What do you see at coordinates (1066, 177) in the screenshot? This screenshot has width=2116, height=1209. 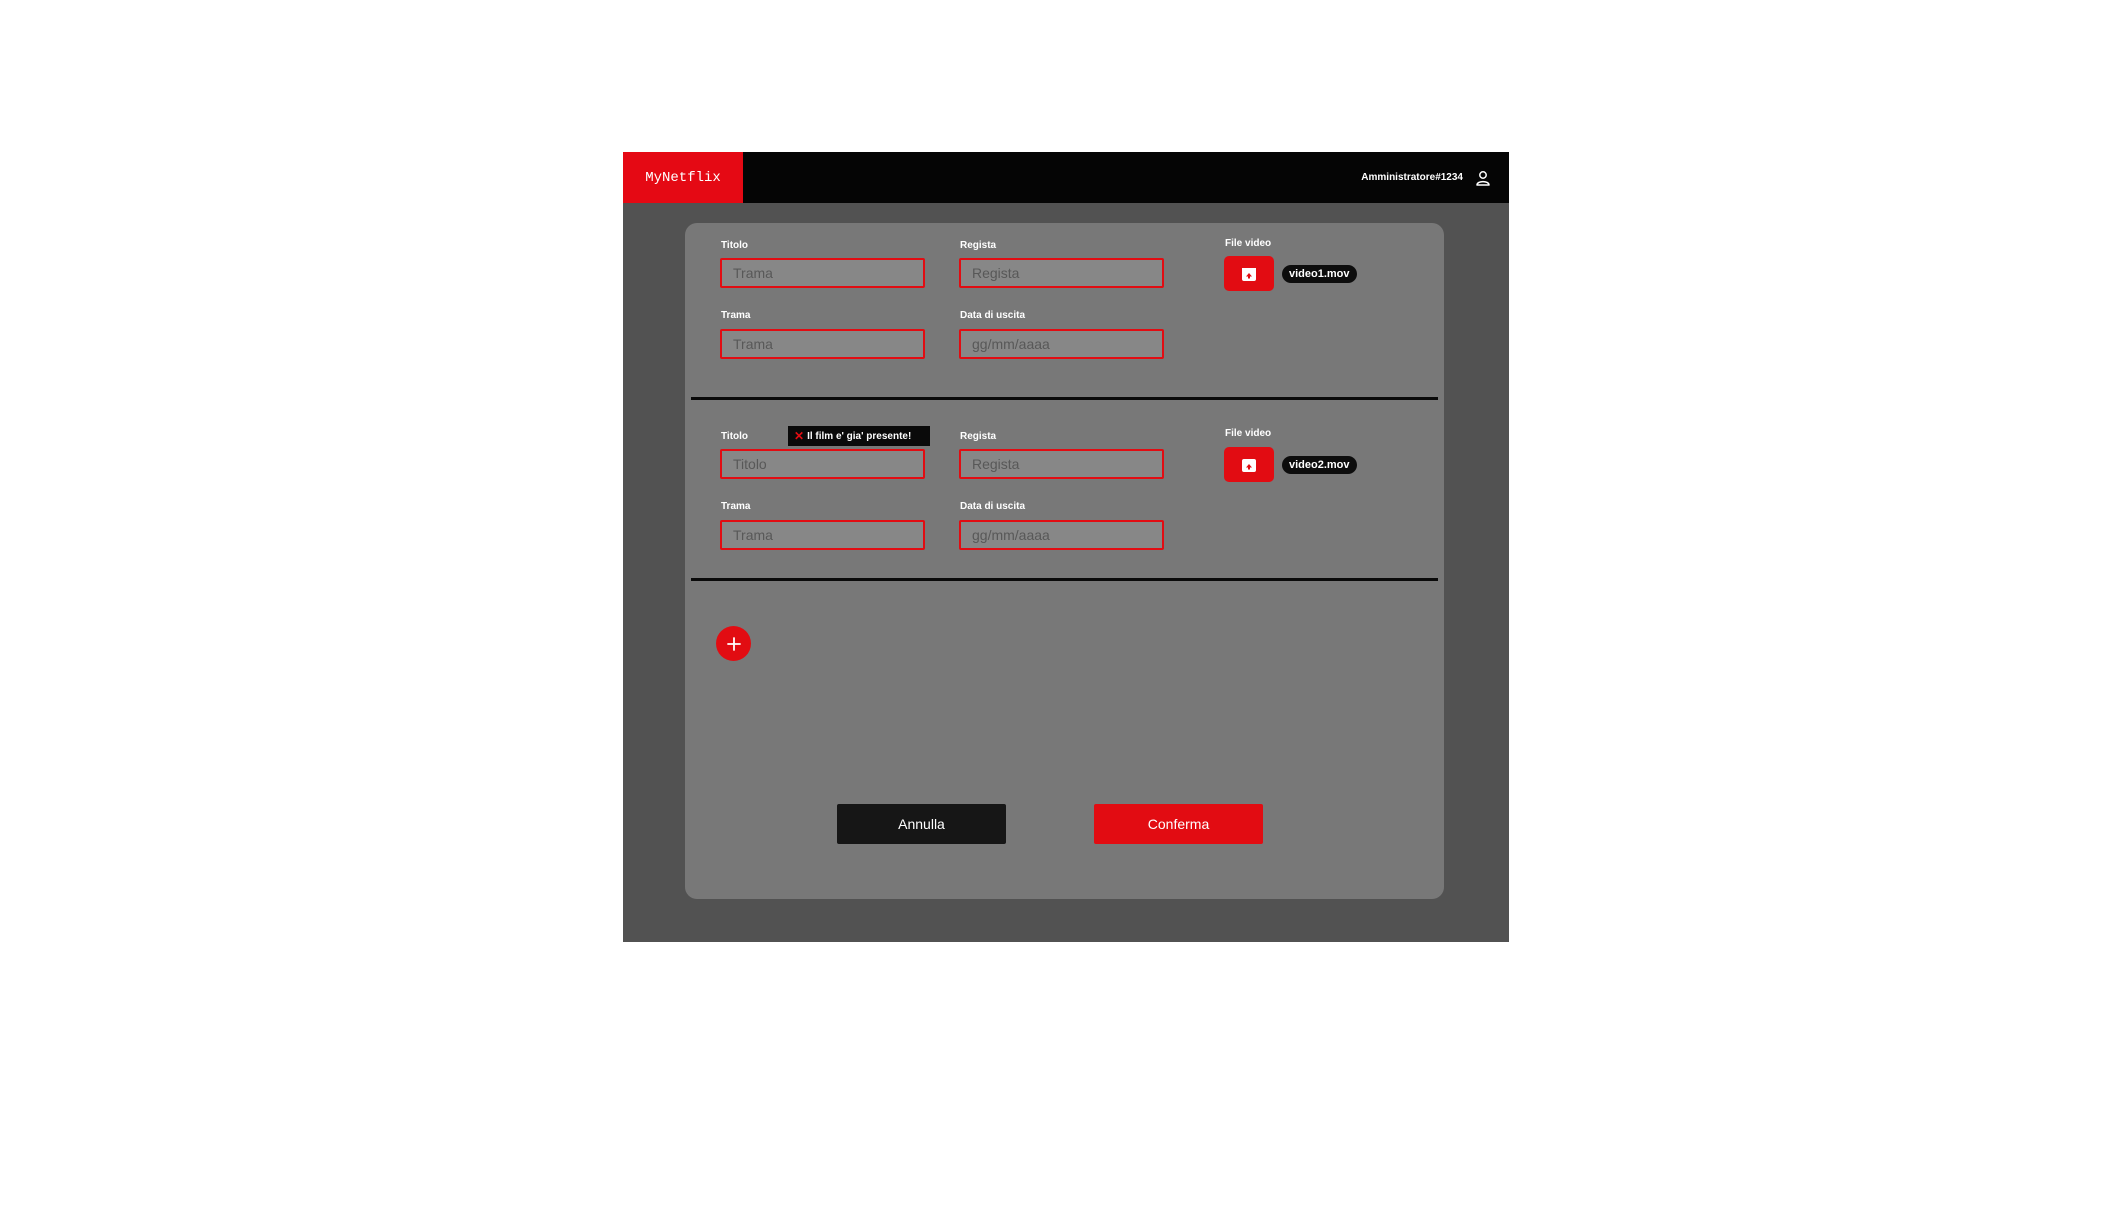 I see `top-navbar: MyNetflix Amministratore#1234` at bounding box center [1066, 177].